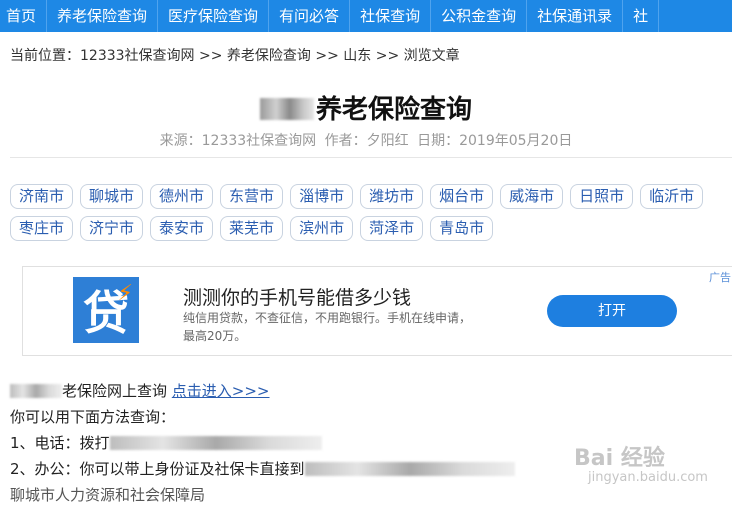 This screenshot has width=732, height=510. I want to click on watermark-url: jingyan.baidu.com, so click(648, 477).